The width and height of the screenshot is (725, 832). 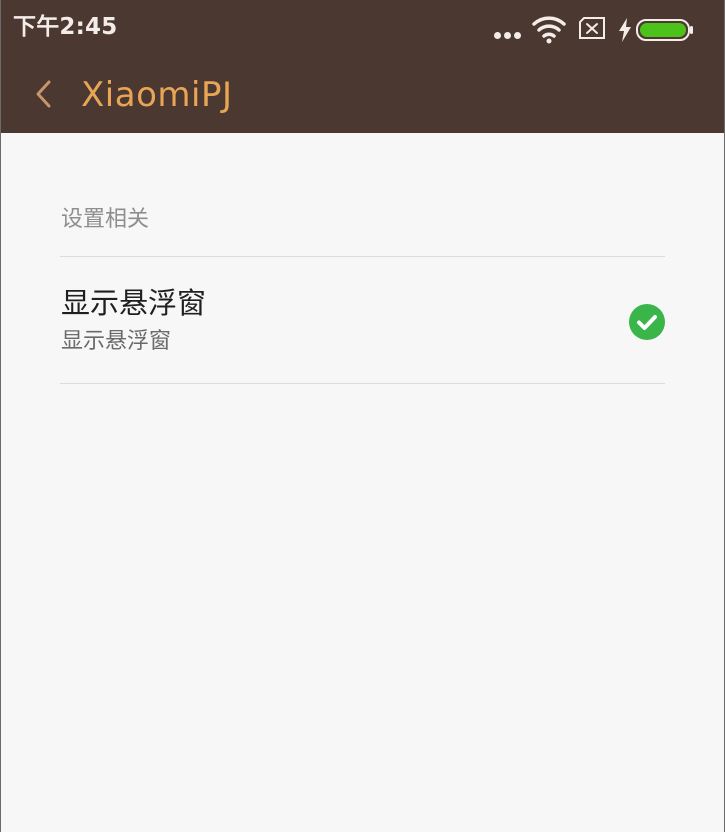 I want to click on more-dots-icon, so click(x=508, y=36).